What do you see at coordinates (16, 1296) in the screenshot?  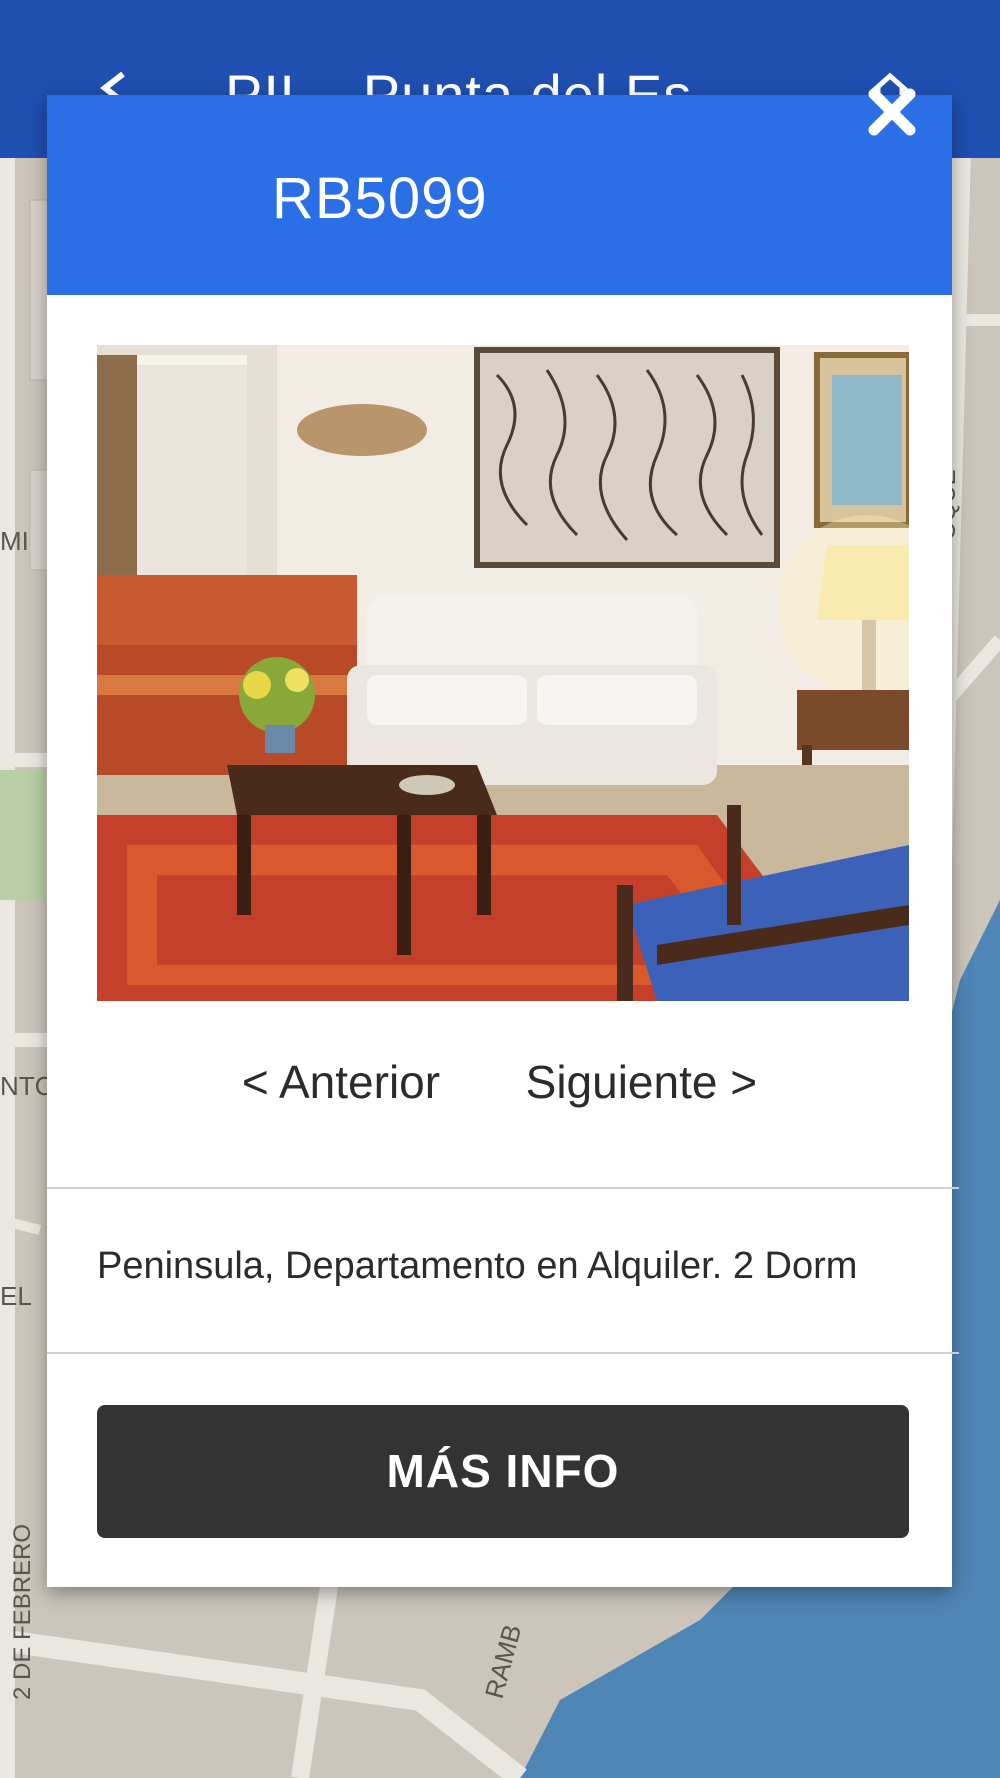 I see `map-street-label: EL` at bounding box center [16, 1296].